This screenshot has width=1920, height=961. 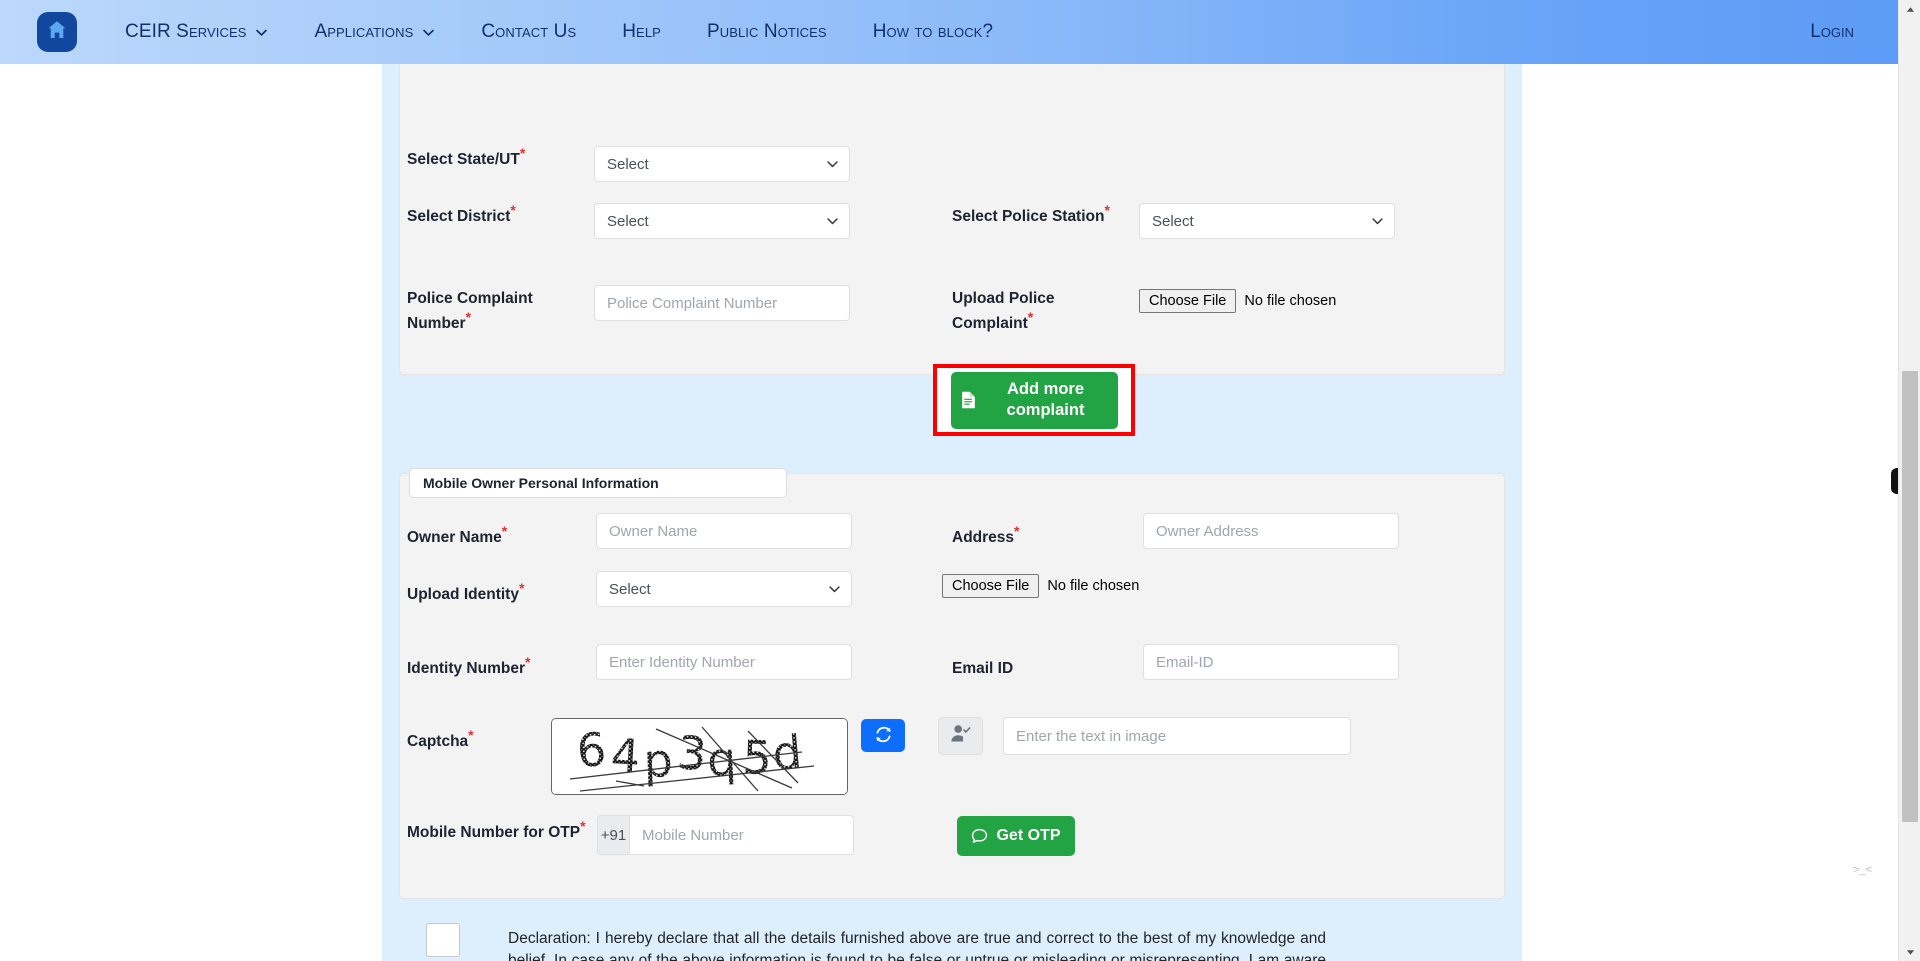 What do you see at coordinates (466, 156) in the screenshot?
I see `state-label: Select State/UT*` at bounding box center [466, 156].